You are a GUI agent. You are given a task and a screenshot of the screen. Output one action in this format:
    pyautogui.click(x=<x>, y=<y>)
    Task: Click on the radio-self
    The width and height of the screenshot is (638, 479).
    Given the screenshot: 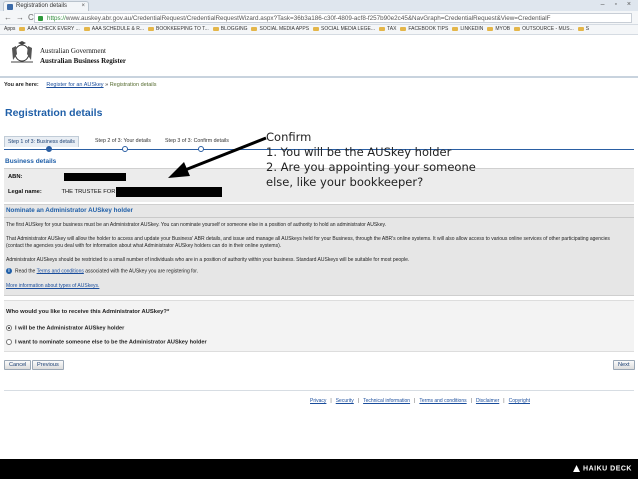 What is the action you would take?
    pyautogui.click(x=9, y=328)
    